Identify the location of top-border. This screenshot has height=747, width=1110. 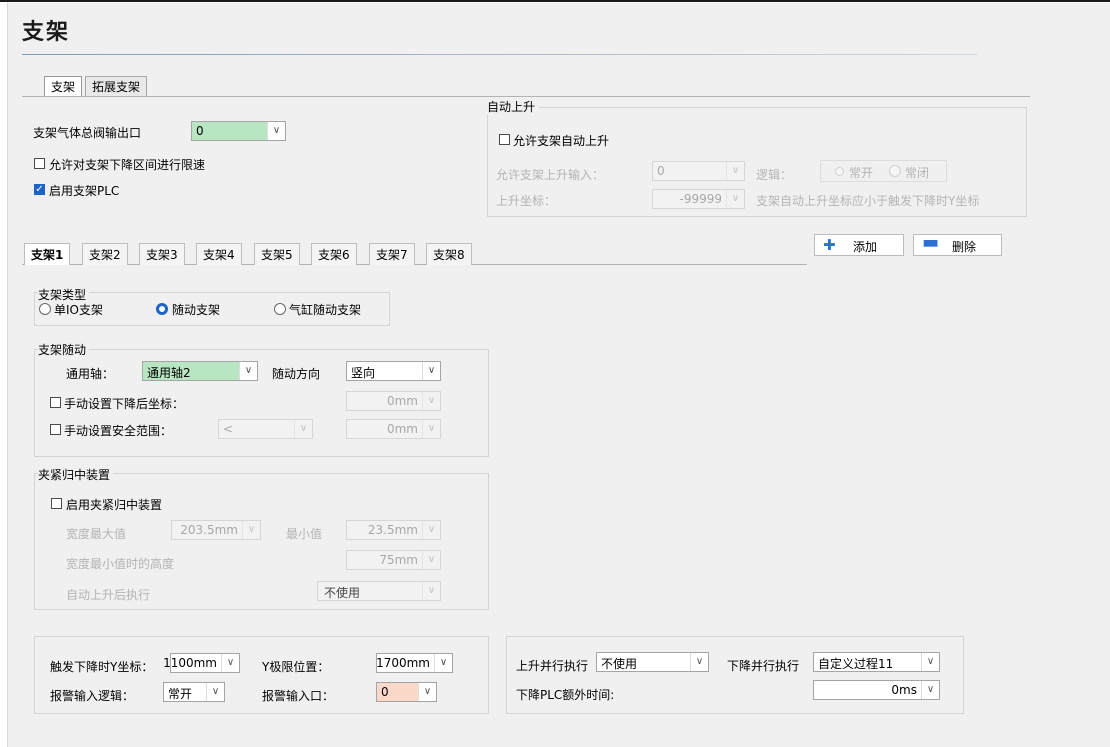
(555, 1).